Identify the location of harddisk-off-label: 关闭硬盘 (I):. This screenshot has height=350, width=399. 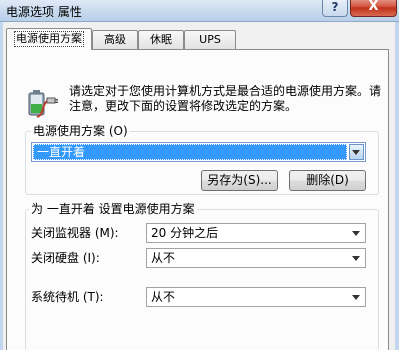
(65, 258).